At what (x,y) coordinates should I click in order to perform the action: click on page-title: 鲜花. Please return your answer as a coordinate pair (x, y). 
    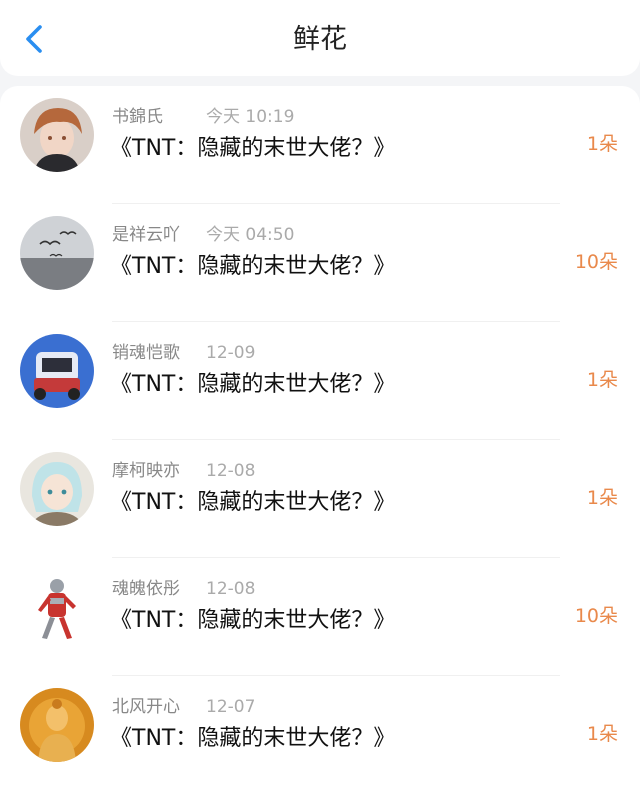
    Looking at the image, I should click on (320, 39).